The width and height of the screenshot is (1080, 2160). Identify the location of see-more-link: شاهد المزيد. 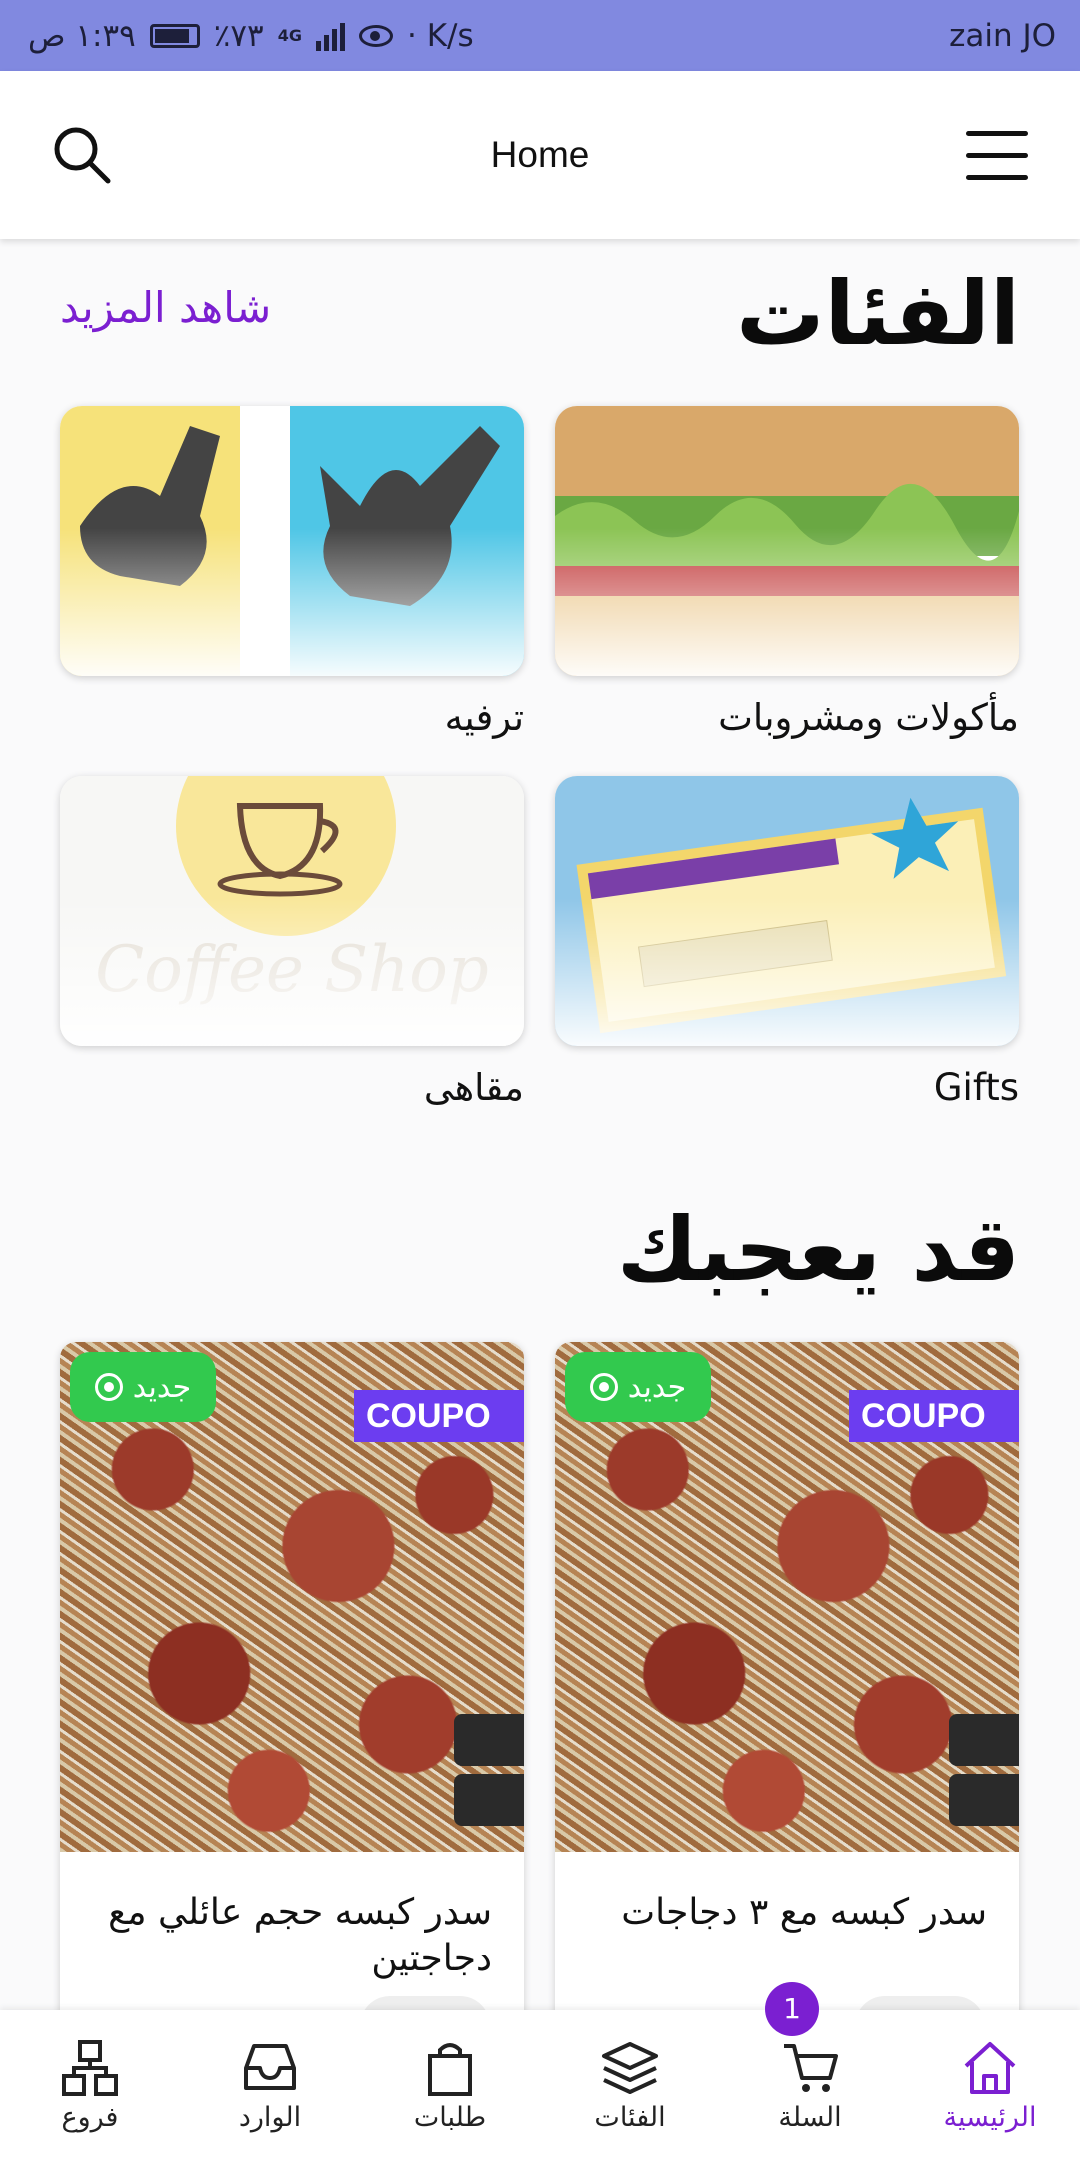
(165, 307).